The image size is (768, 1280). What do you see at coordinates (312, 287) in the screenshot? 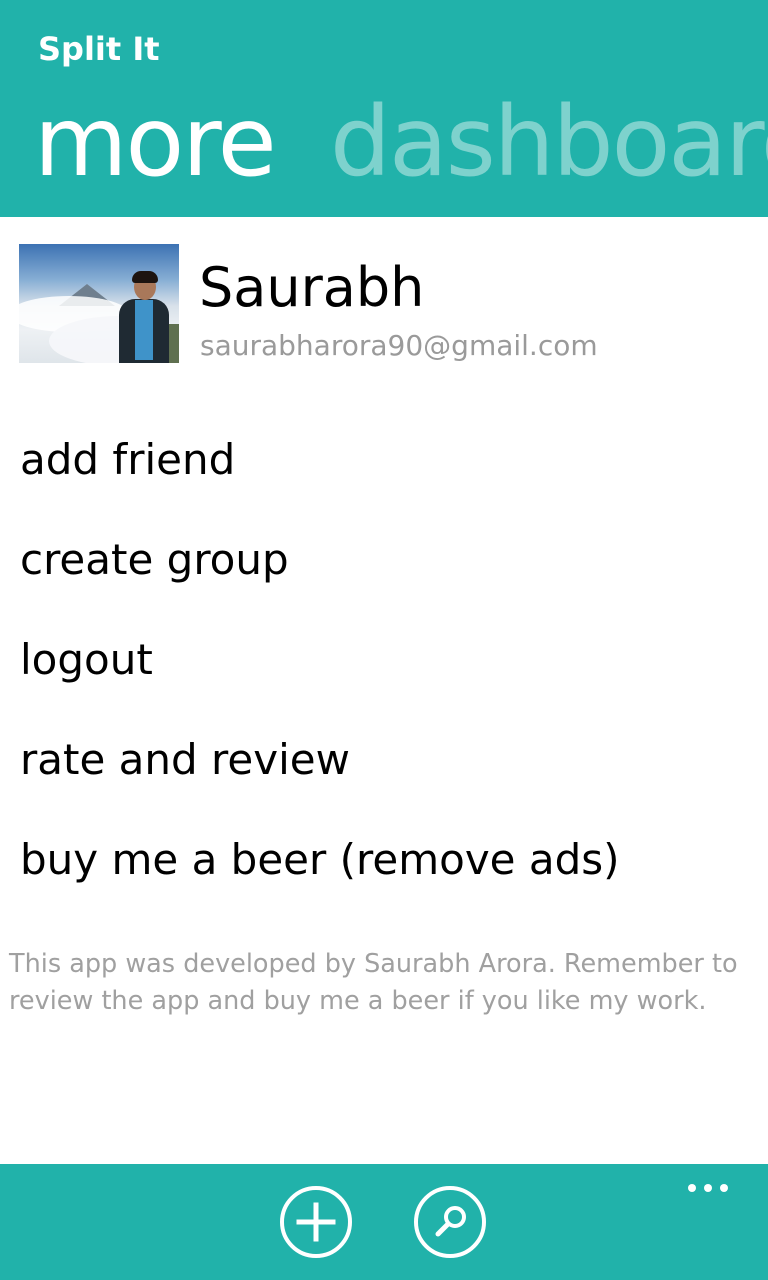
I see `profile-name: Saurabh` at bounding box center [312, 287].